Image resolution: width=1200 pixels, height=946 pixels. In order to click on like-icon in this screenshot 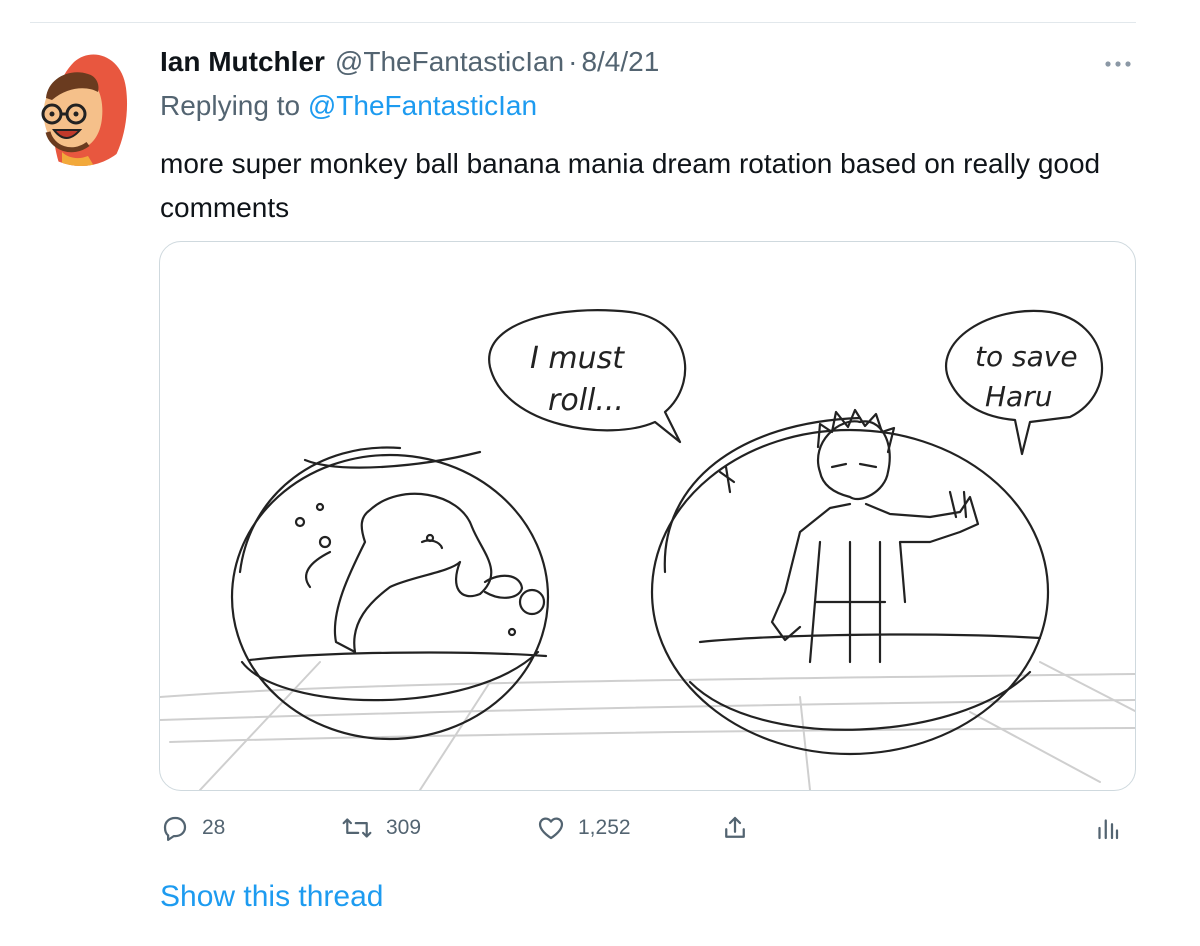, I will do `click(551, 828)`.